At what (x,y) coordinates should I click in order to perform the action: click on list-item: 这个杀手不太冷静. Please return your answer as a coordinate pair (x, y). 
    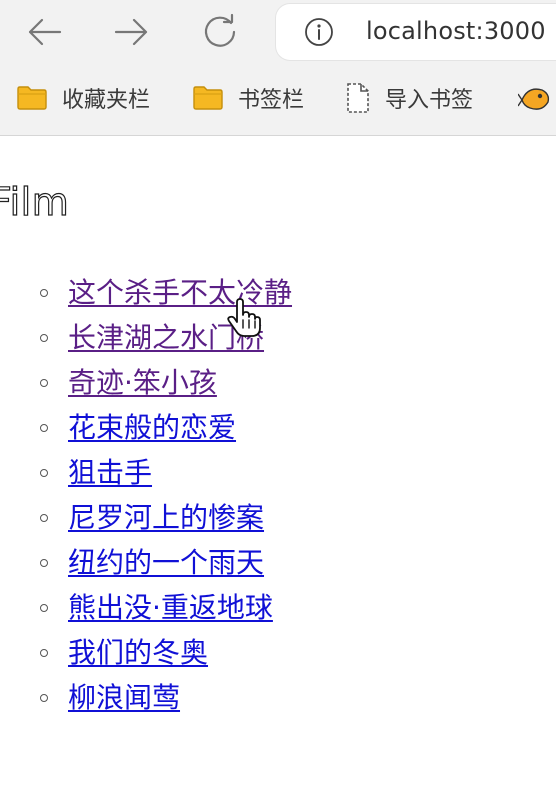
    Looking at the image, I should click on (200, 298).